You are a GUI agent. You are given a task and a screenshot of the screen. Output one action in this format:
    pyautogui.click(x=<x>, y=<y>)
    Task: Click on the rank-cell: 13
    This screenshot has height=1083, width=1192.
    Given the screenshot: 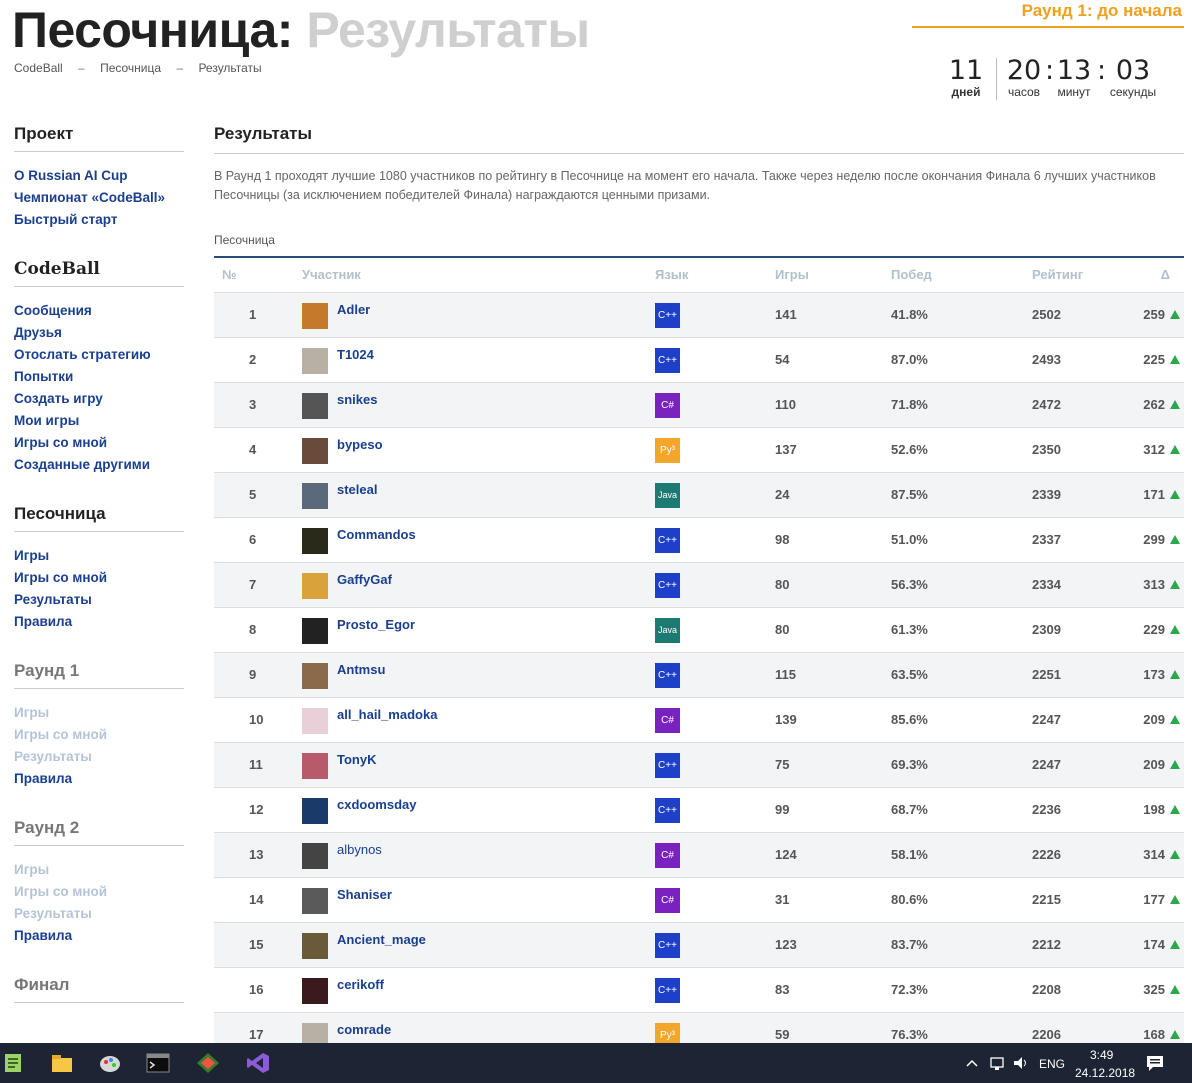 What is the action you would take?
    pyautogui.click(x=258, y=855)
    